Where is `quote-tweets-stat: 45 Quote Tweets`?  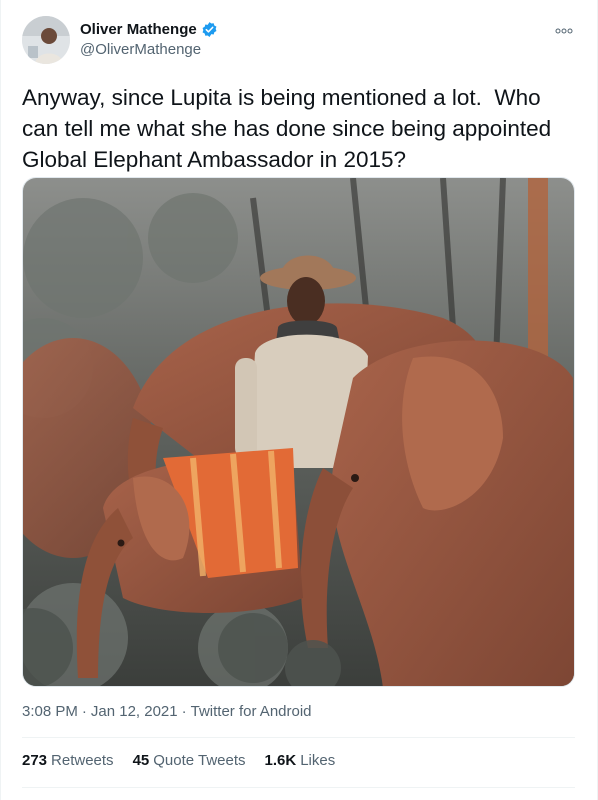 quote-tweets-stat: 45 Quote Tweets is located at coordinates (189, 760).